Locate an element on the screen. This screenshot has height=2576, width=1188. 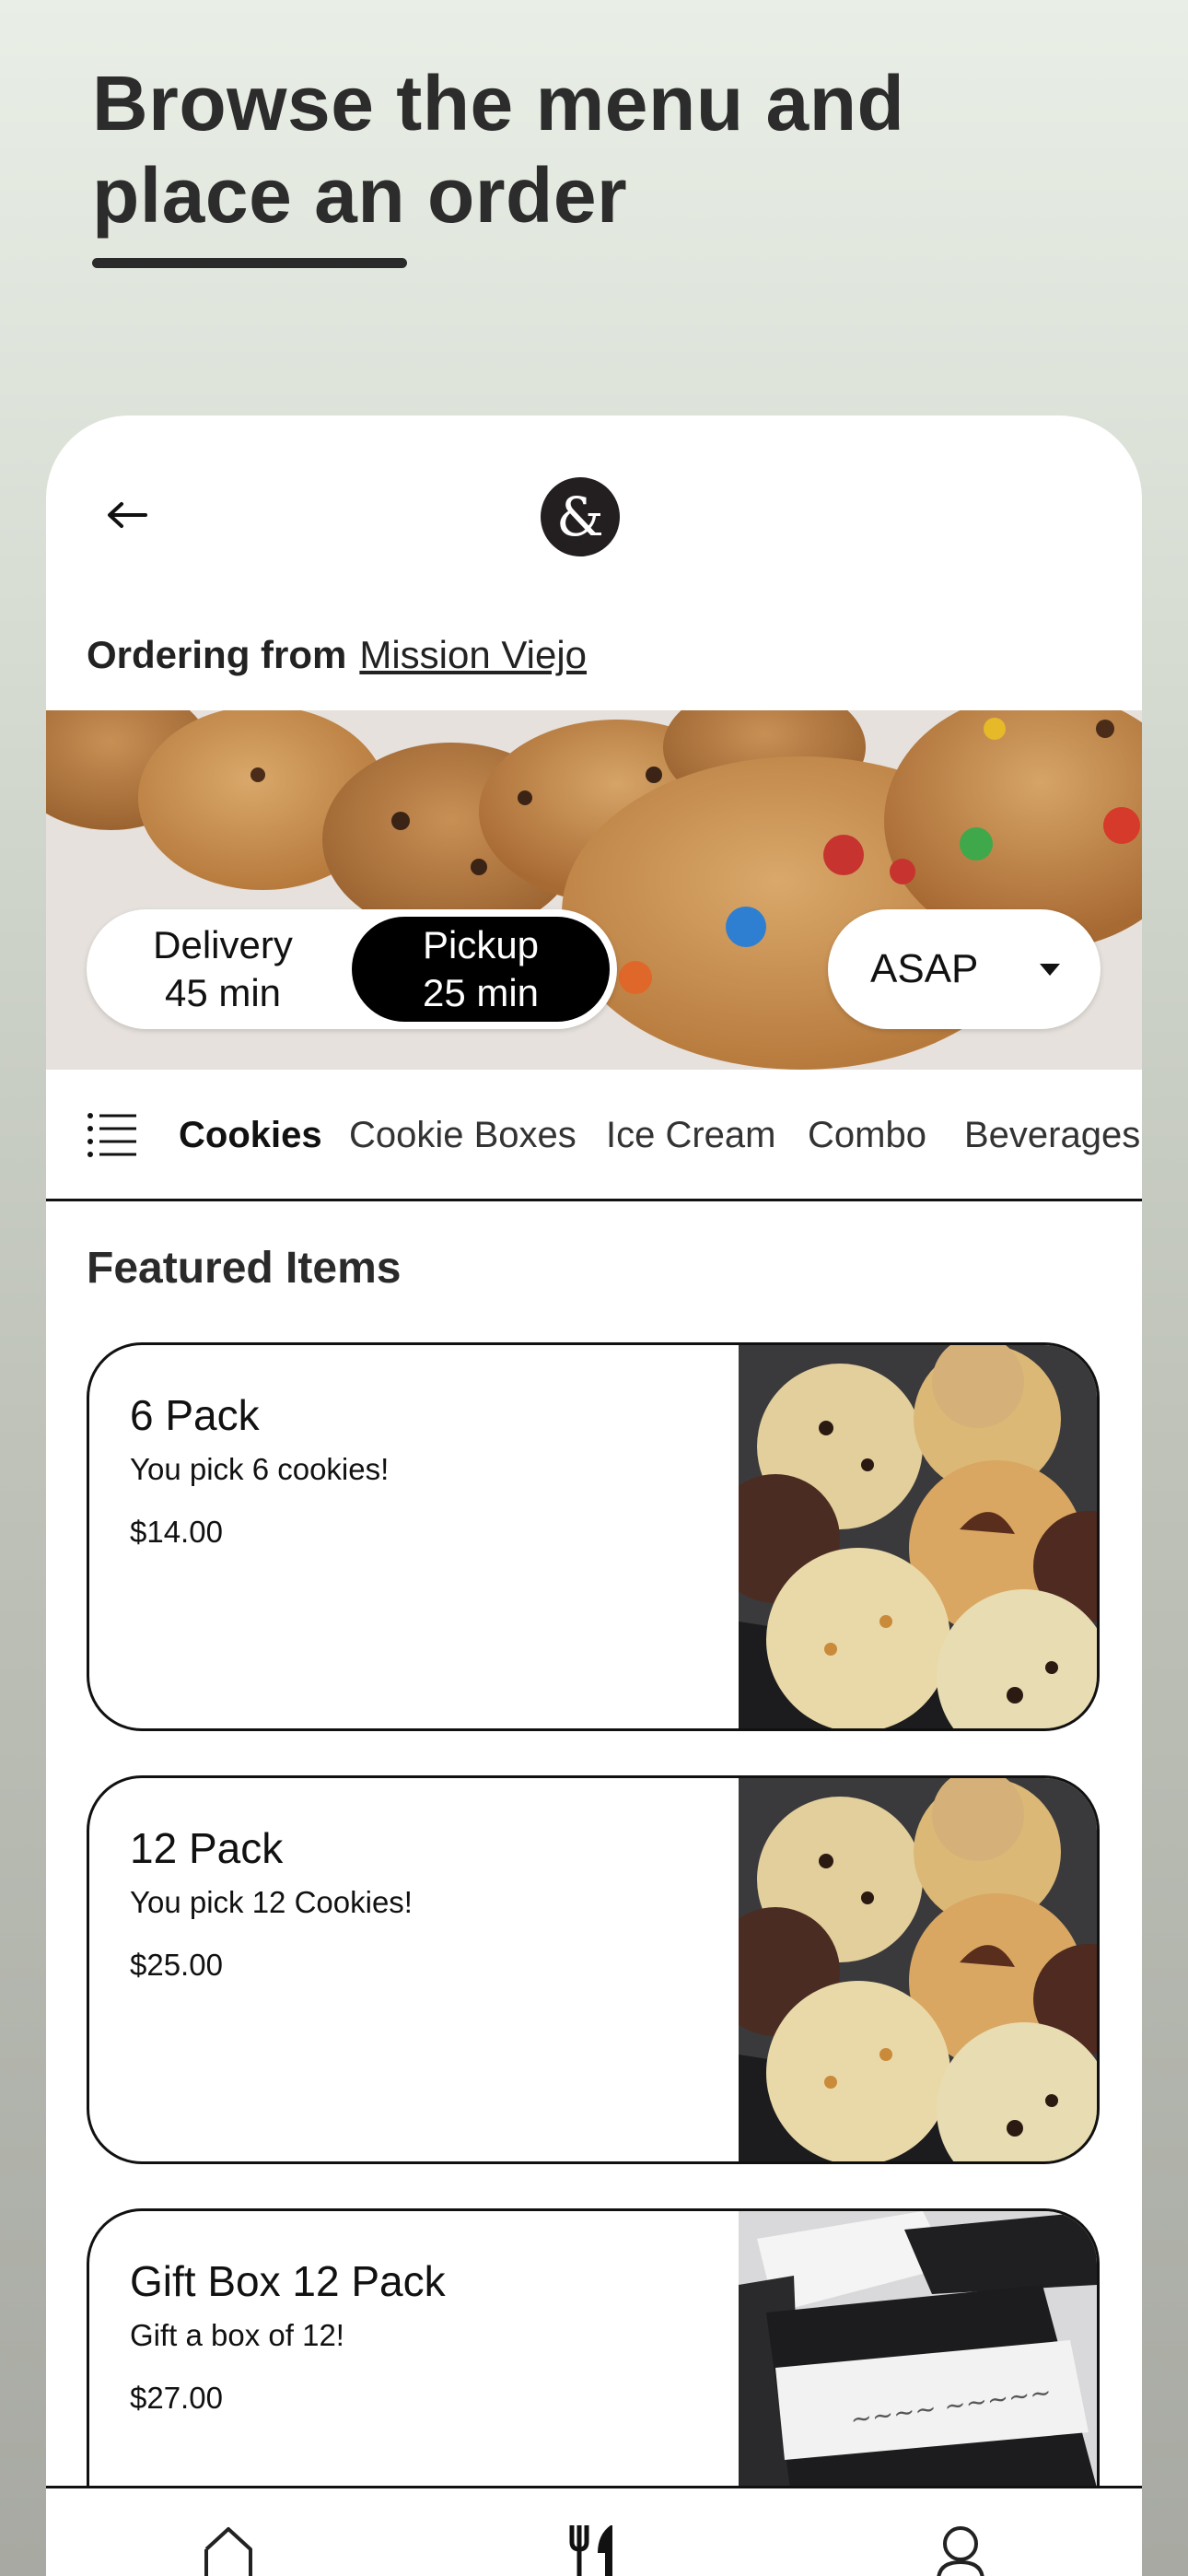
item-title: Gift Box 12 Pack is located at coordinates (288, 2281).